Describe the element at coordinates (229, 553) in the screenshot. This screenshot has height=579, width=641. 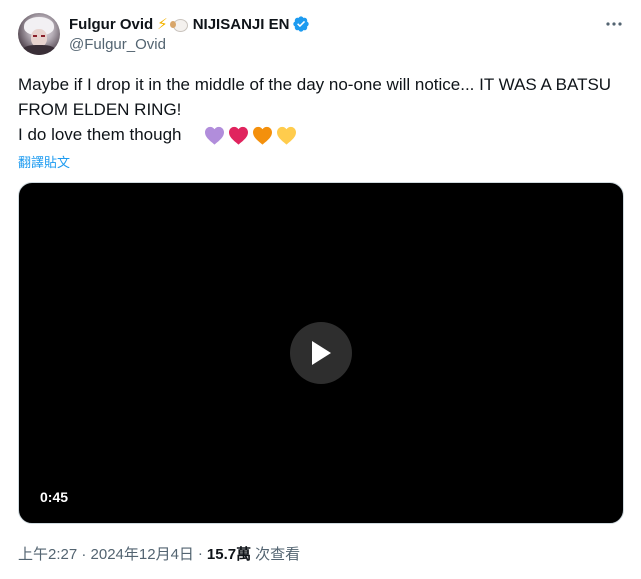
I see `views-count: 15.7萬` at that location.